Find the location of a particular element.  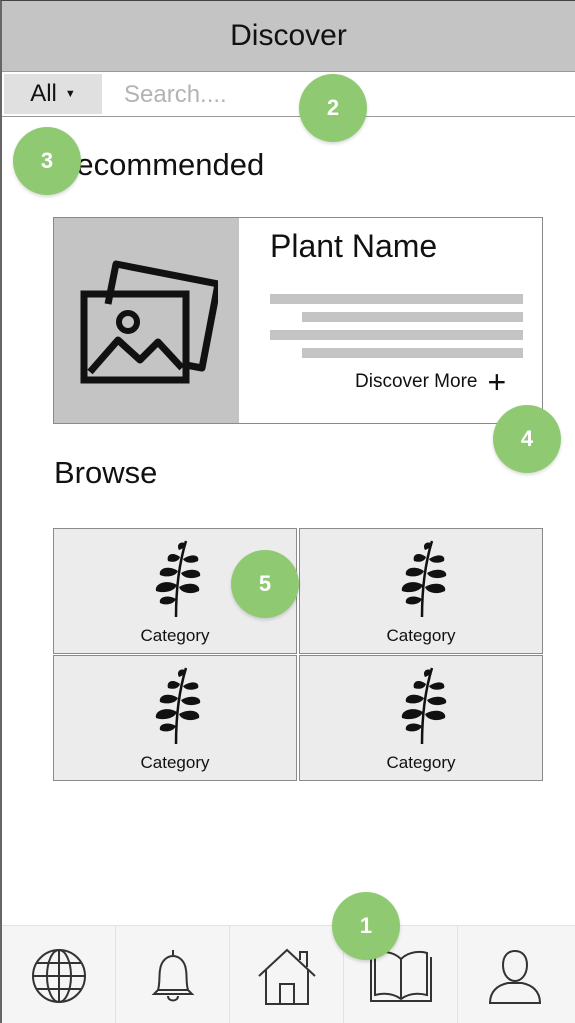

image-placeholder-icon is located at coordinates (149, 322).